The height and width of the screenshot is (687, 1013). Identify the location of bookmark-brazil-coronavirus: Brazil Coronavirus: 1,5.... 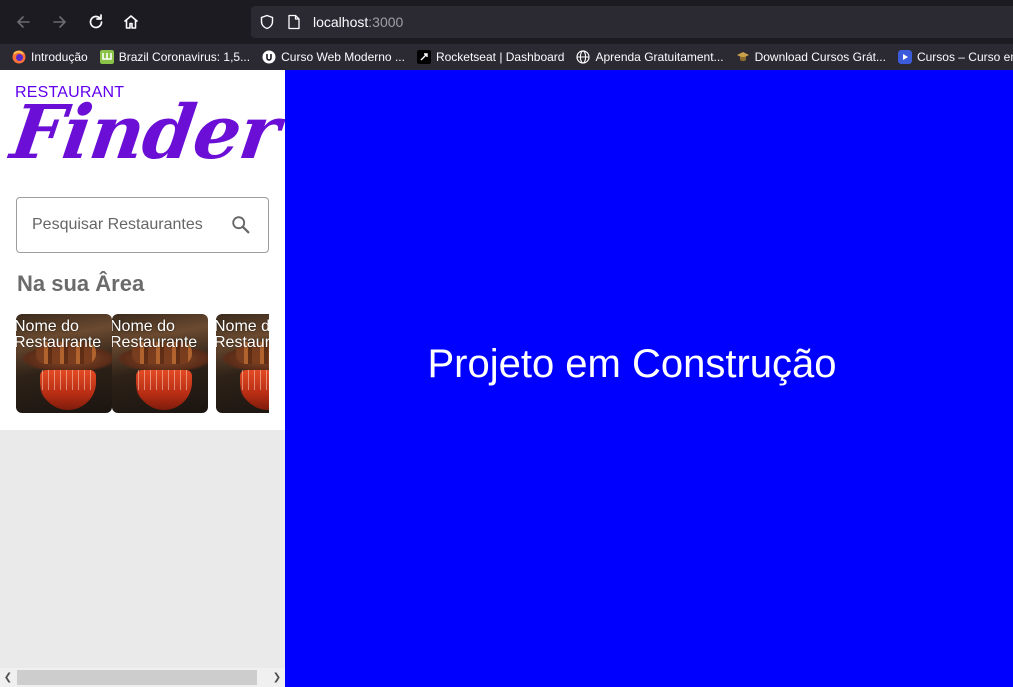
(175, 57).